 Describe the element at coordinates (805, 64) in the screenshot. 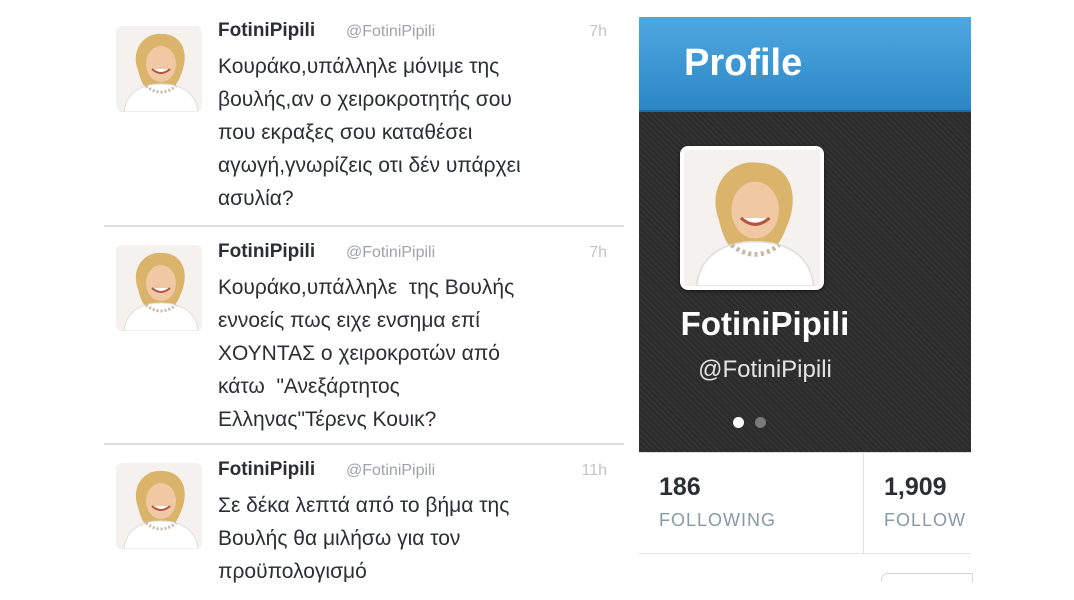

I see `profile-header: Profile` at that location.